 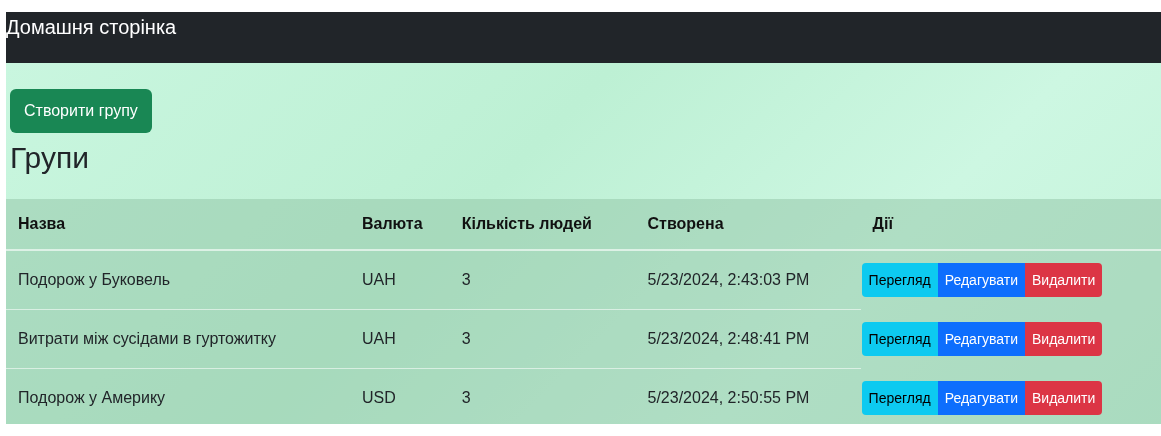 What do you see at coordinates (81, 111) in the screenshot?
I see `create-group-button: Створити групу` at bounding box center [81, 111].